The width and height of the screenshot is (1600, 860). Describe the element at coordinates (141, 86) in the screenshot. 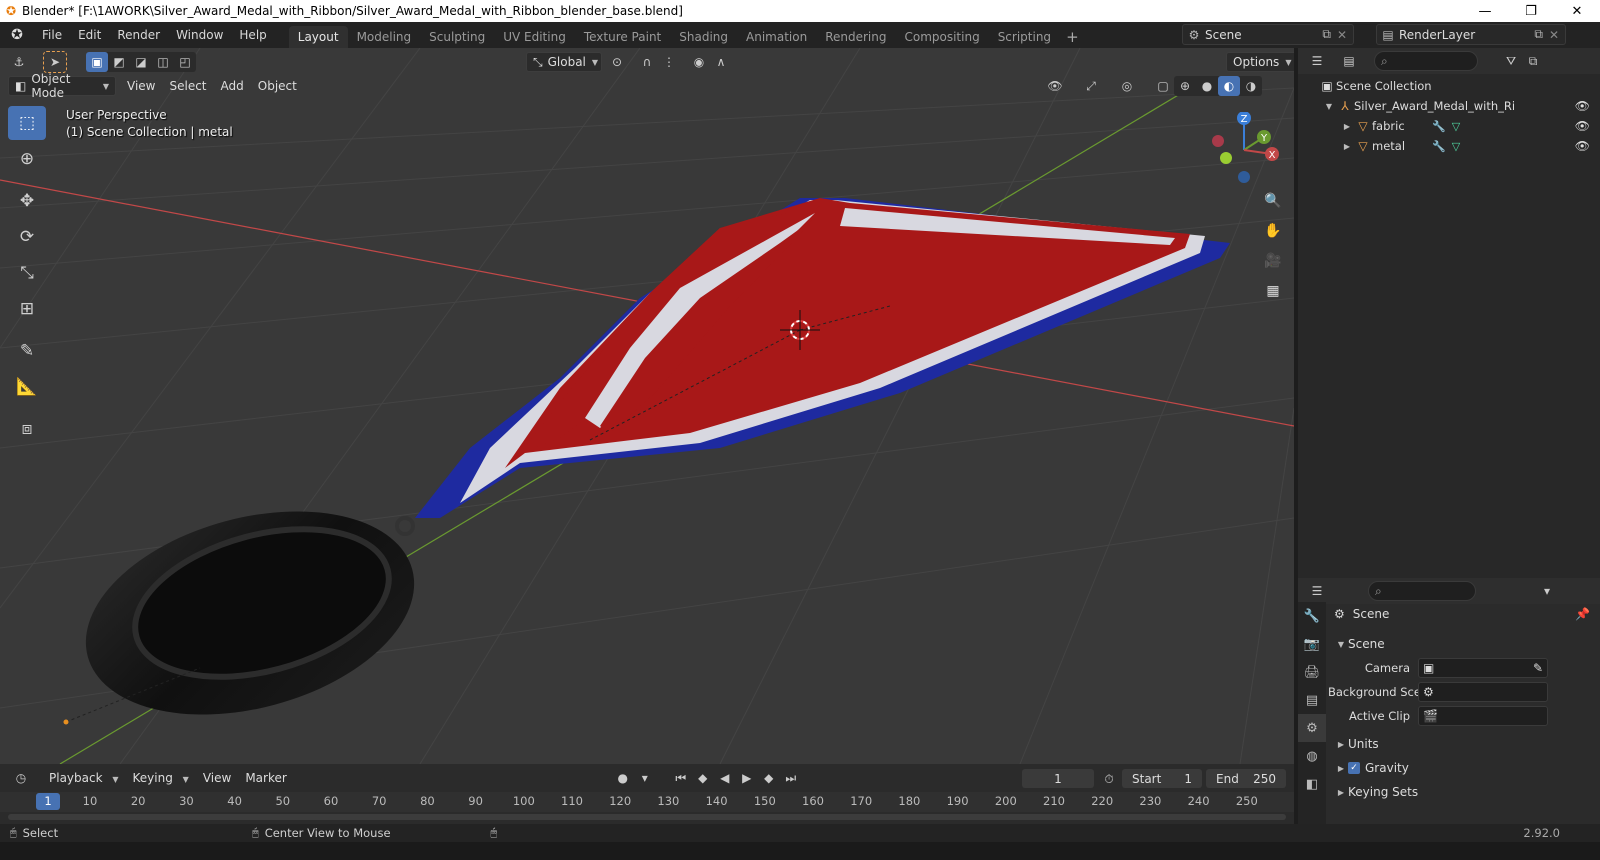

I see `menu-view: View` at that location.